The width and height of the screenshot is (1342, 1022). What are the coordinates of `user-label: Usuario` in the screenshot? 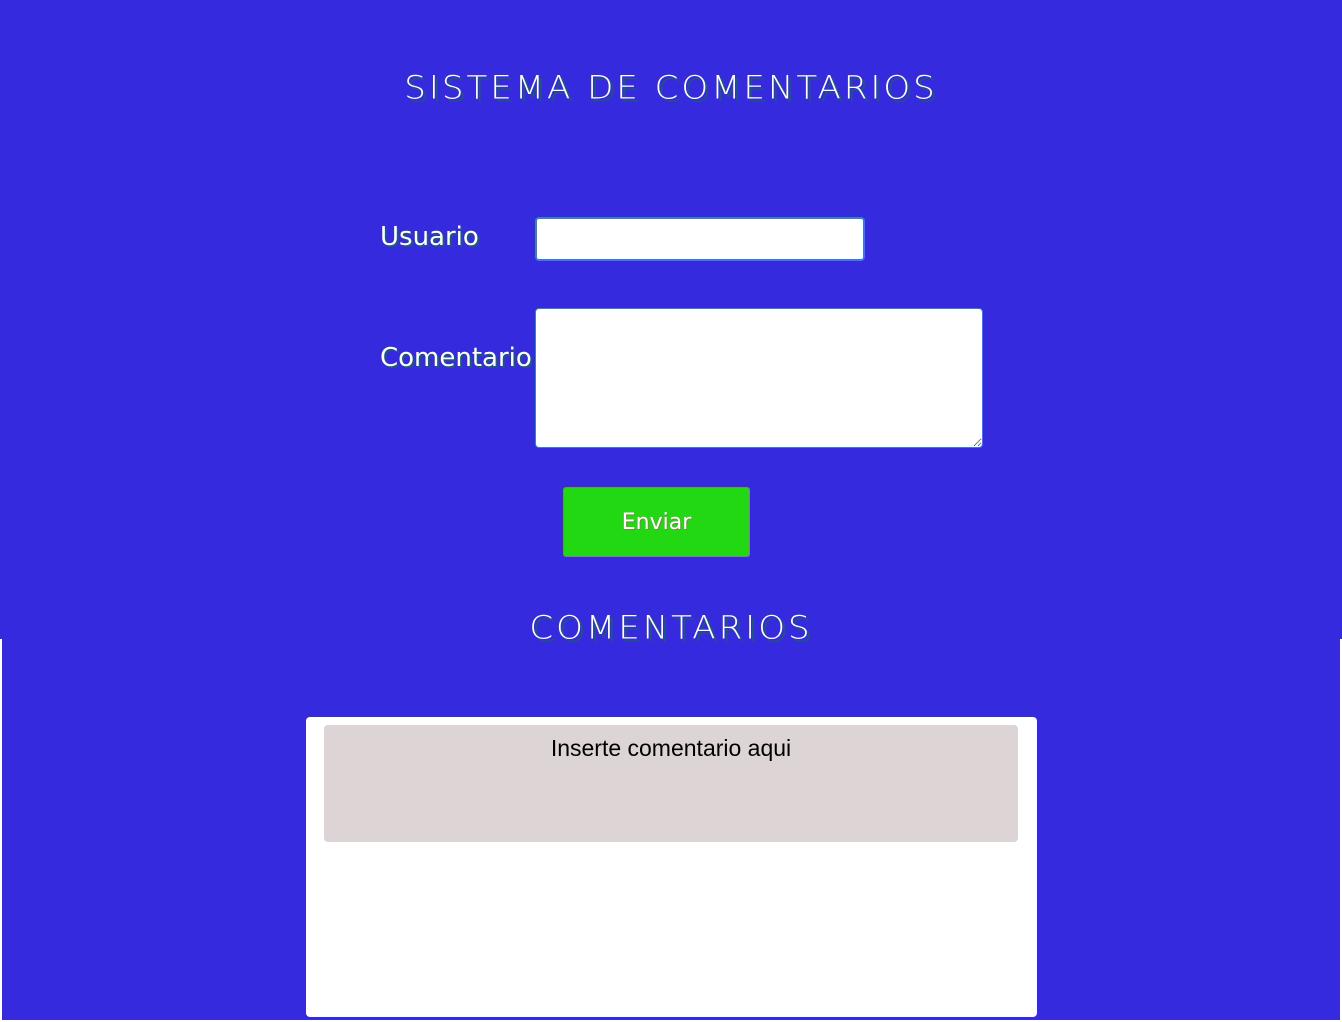 It's located at (429, 237).